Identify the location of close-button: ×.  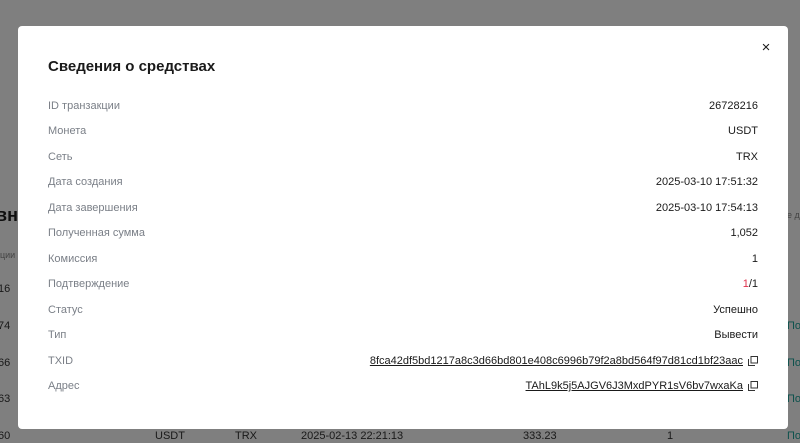
(766, 48).